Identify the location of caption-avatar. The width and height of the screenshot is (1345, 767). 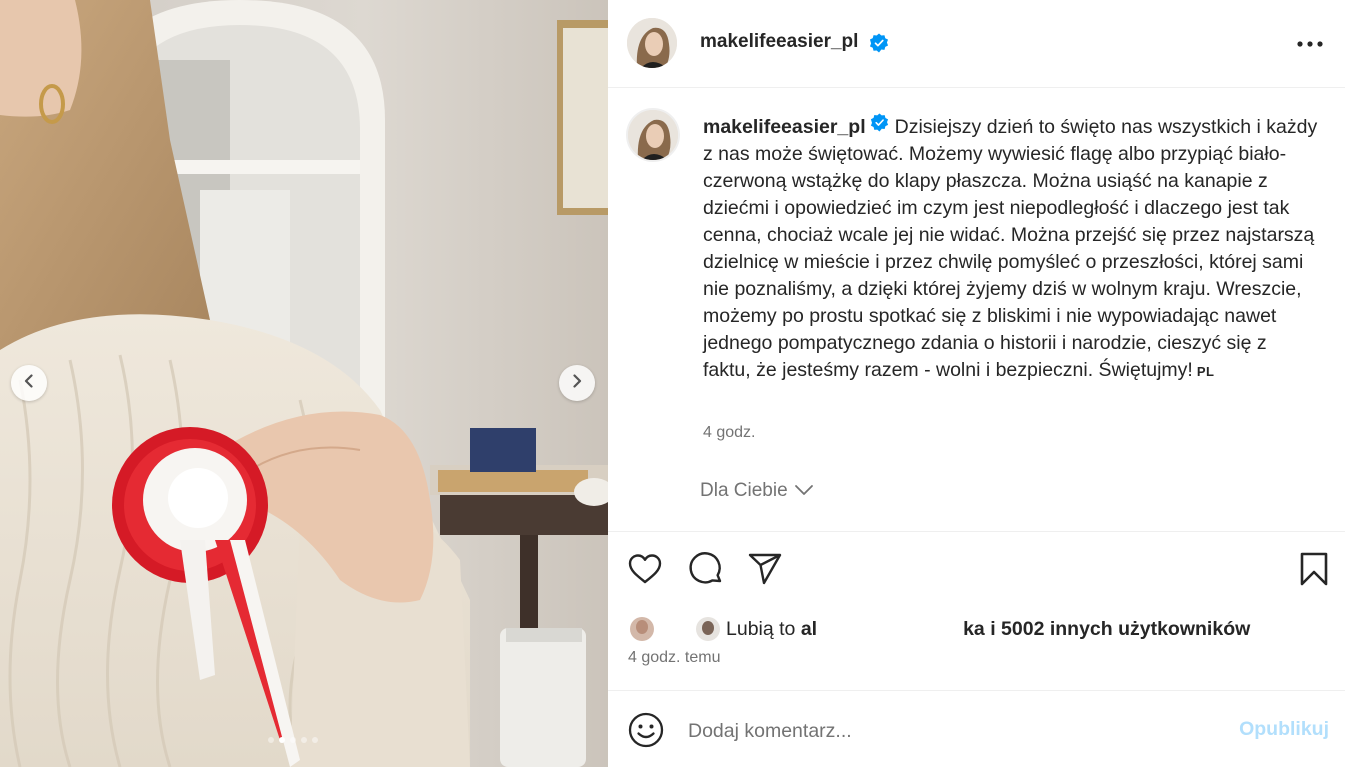
(653, 135).